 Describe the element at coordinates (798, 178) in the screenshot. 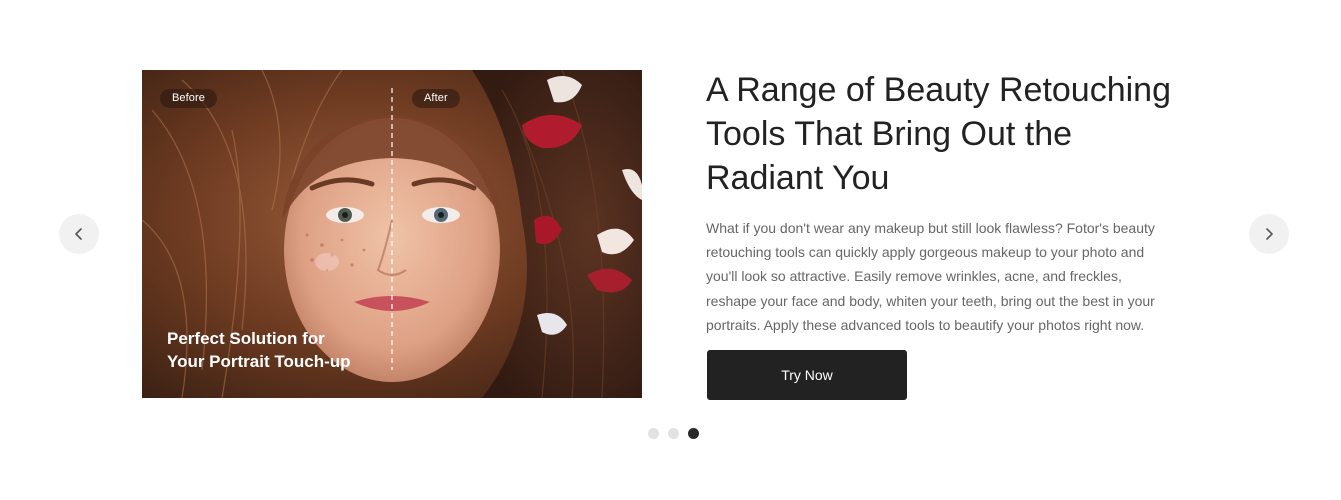

I see `title-line: Radiant You` at that location.